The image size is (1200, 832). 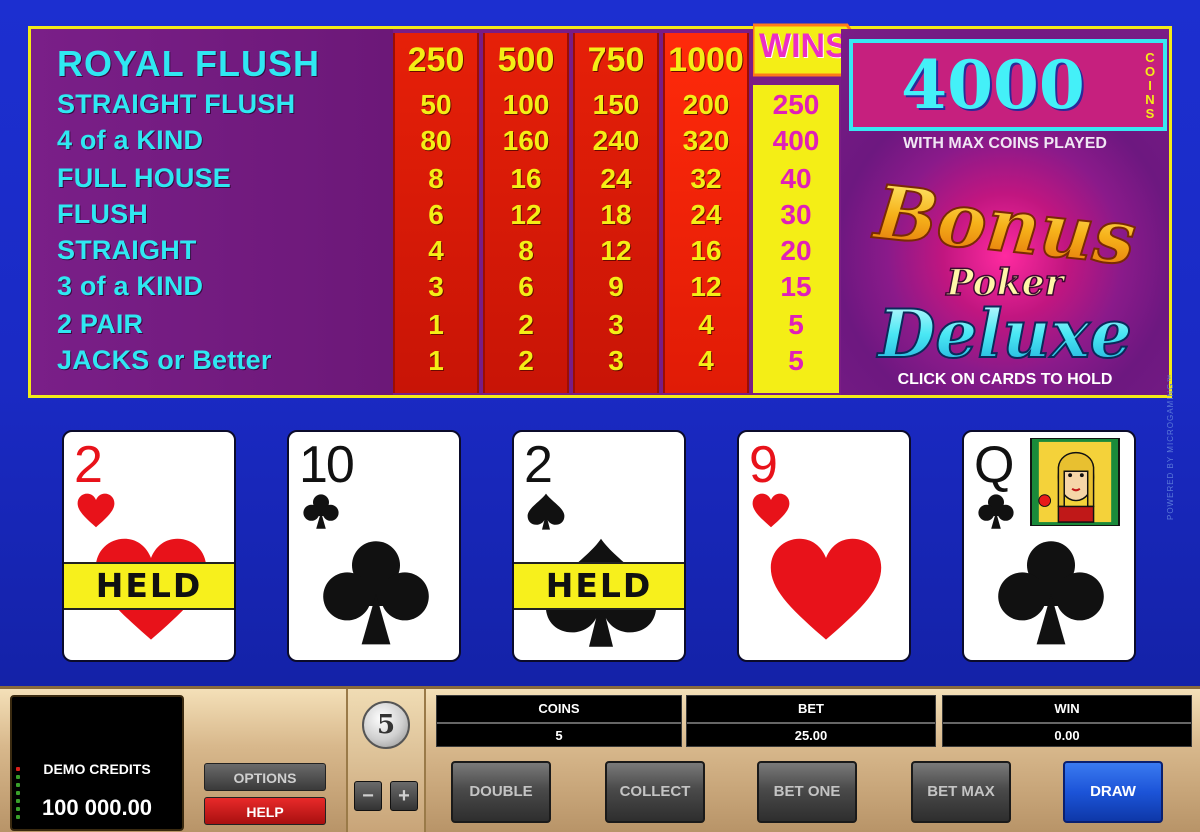 I want to click on card-rank: 9, so click(x=763, y=465).